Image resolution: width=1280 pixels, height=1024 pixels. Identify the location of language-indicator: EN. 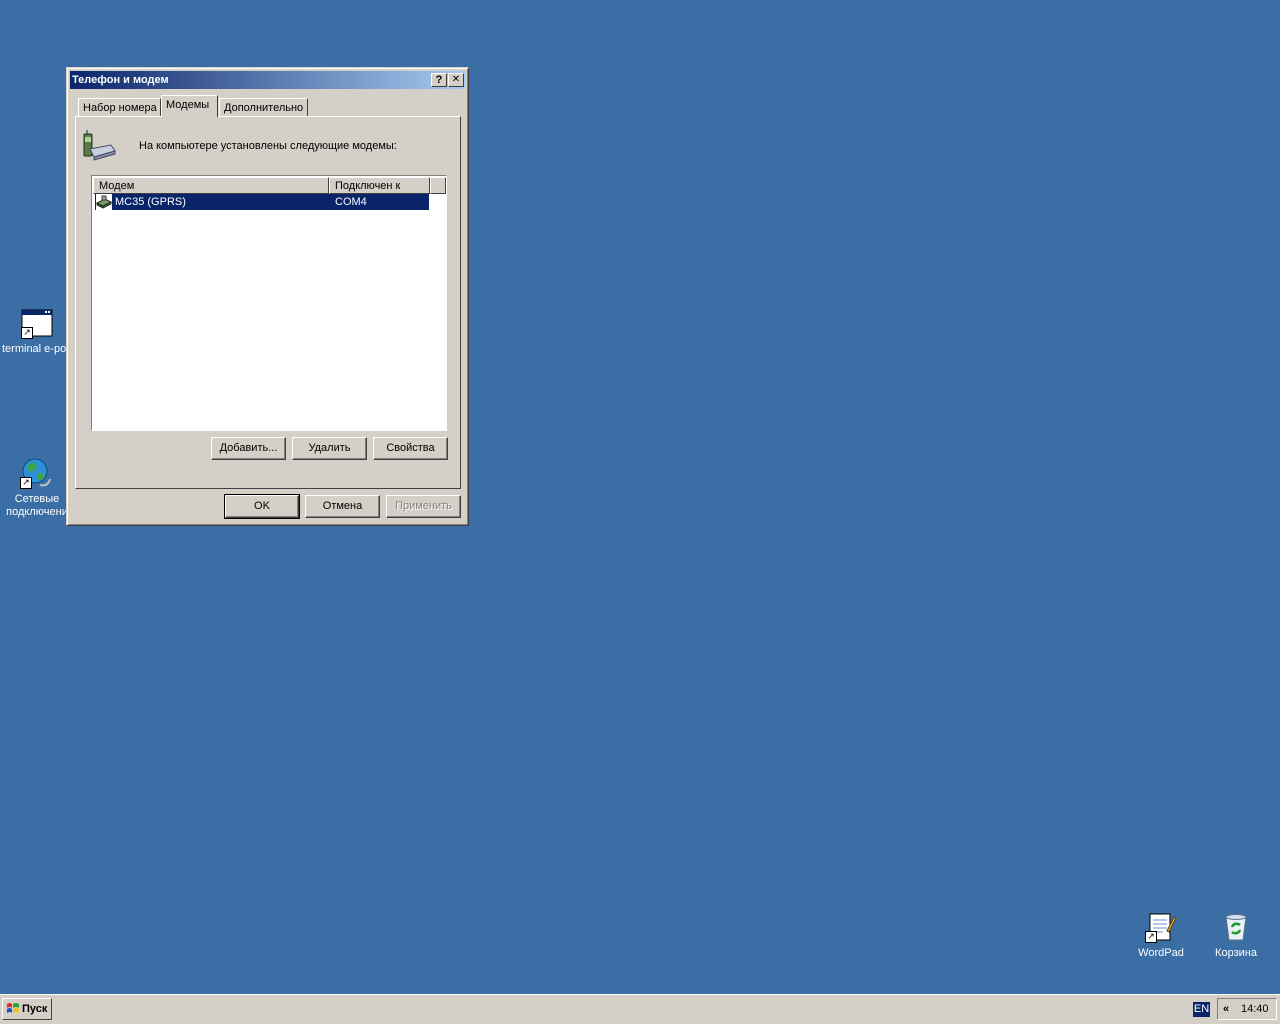
(1201, 1009).